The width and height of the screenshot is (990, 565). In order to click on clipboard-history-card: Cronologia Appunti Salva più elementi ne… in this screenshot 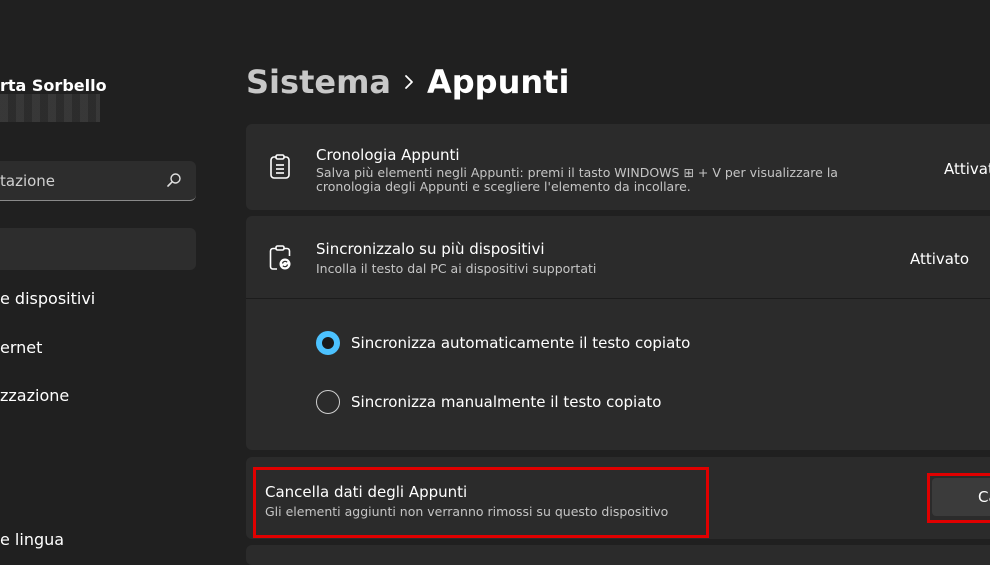, I will do `click(618, 167)`.